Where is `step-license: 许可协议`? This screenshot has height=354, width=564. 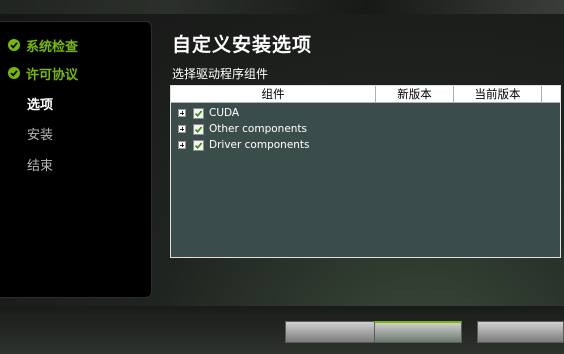 step-license: 许可协议 is located at coordinates (43, 73).